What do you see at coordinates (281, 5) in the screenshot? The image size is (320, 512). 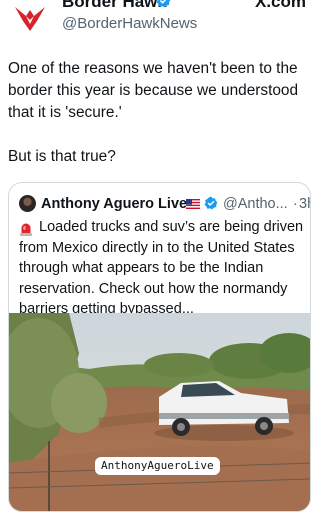 I see `x-watermark: X.com` at bounding box center [281, 5].